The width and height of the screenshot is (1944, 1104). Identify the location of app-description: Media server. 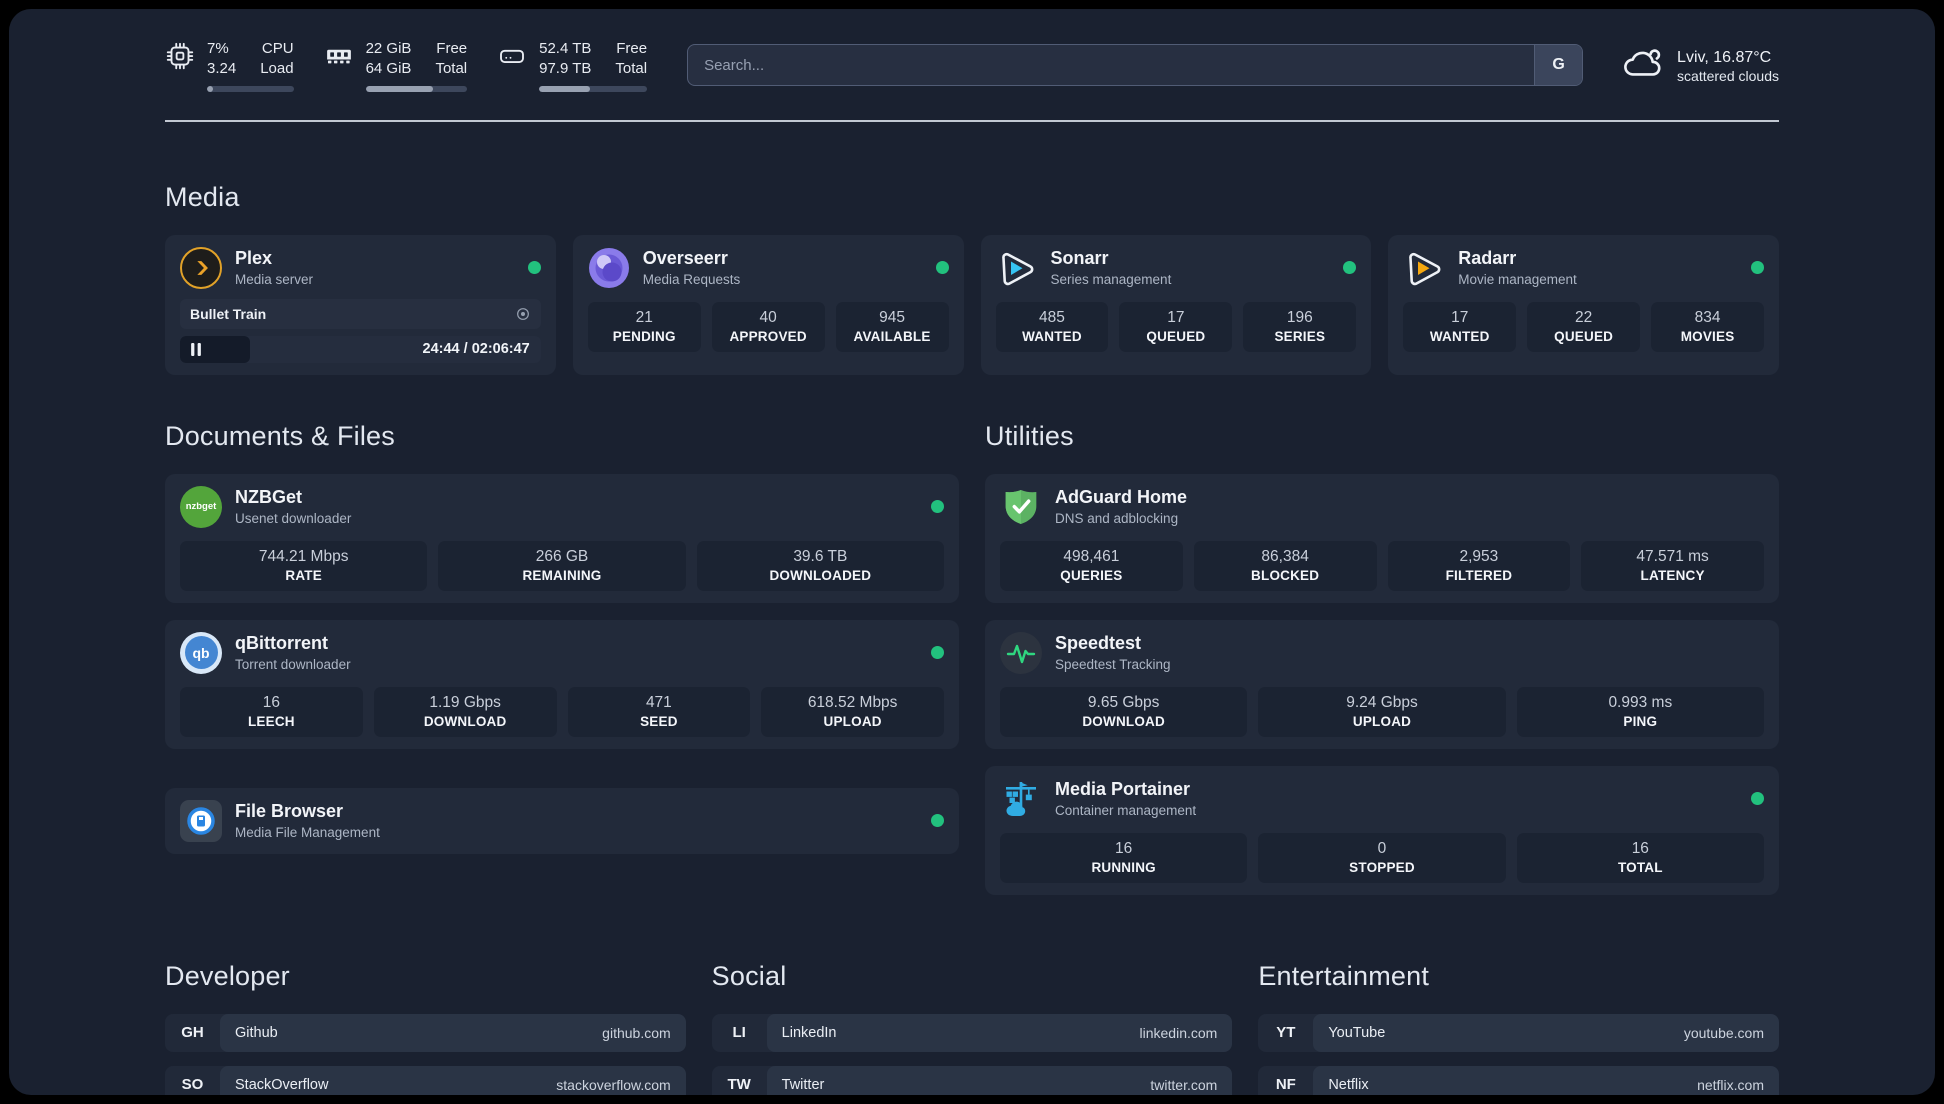
(274, 279).